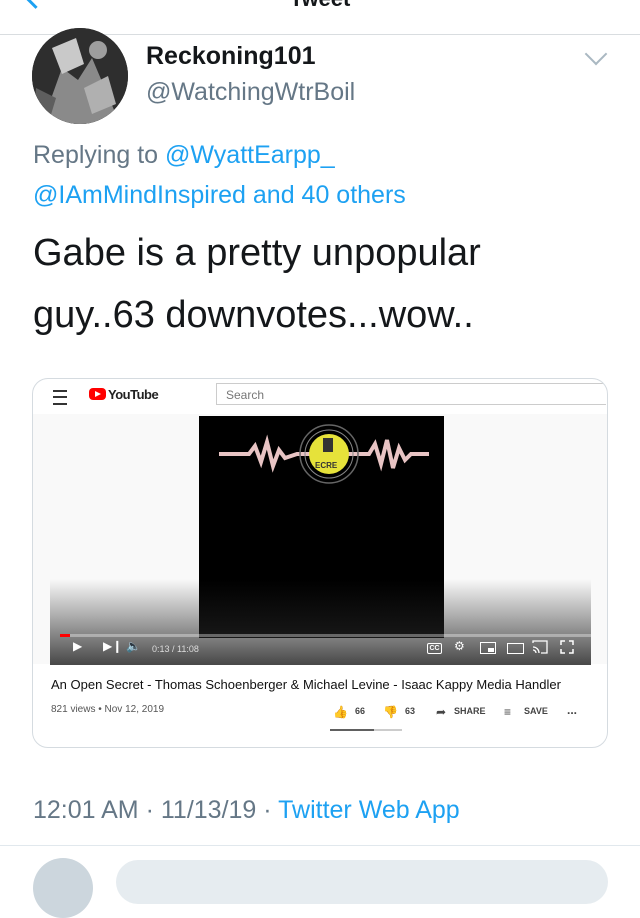 The image size is (640, 918). I want to click on reply-input, so click(362, 882).